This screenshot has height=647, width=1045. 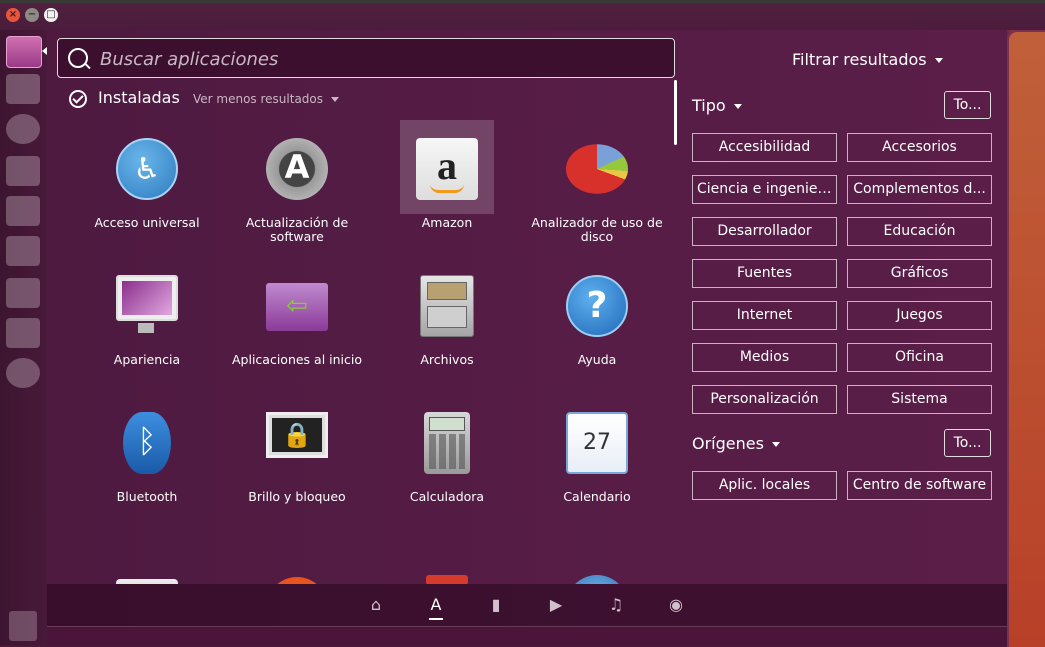 What do you see at coordinates (764, 231) in the screenshot?
I see `filter-desarrollador: Desarrollador` at bounding box center [764, 231].